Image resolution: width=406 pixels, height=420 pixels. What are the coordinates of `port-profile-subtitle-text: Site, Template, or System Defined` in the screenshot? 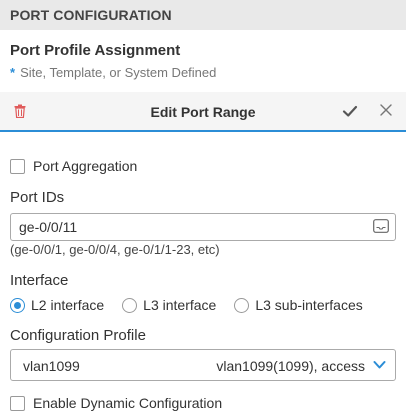 It's located at (118, 72).